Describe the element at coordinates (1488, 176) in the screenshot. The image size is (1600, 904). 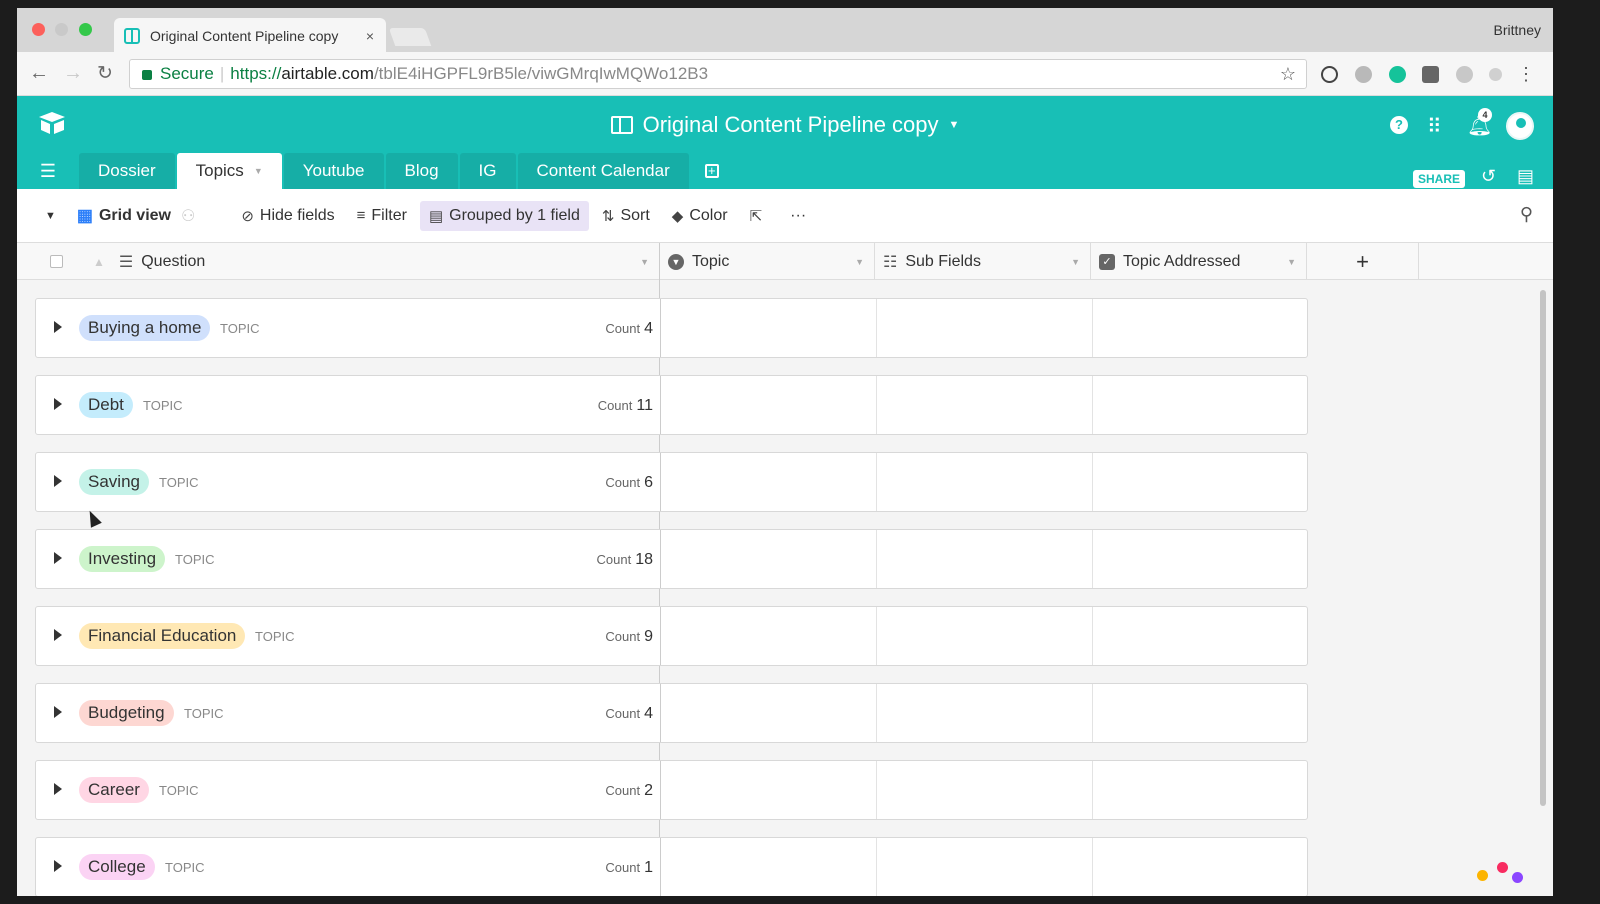
I see `history-icon: ↺` at that location.